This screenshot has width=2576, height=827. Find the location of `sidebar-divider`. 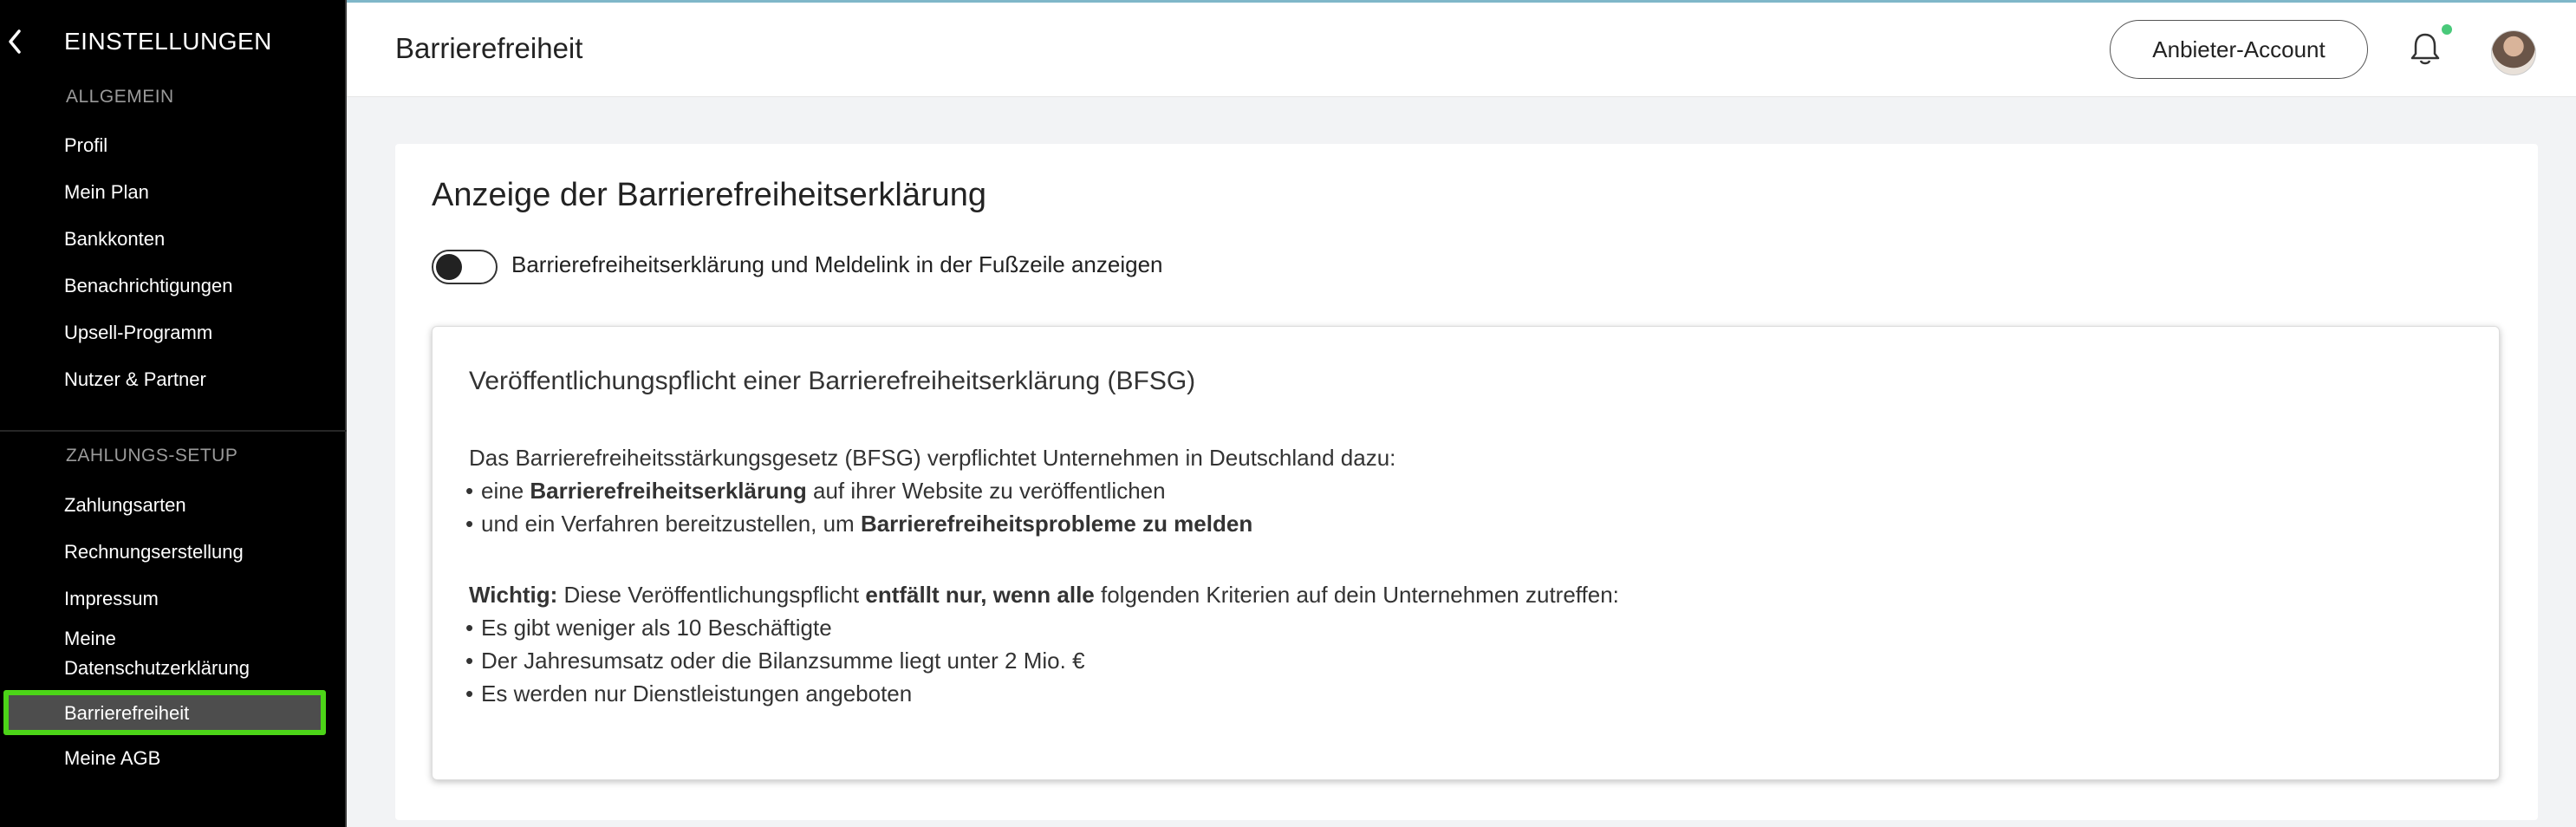

sidebar-divider is located at coordinates (173, 431).